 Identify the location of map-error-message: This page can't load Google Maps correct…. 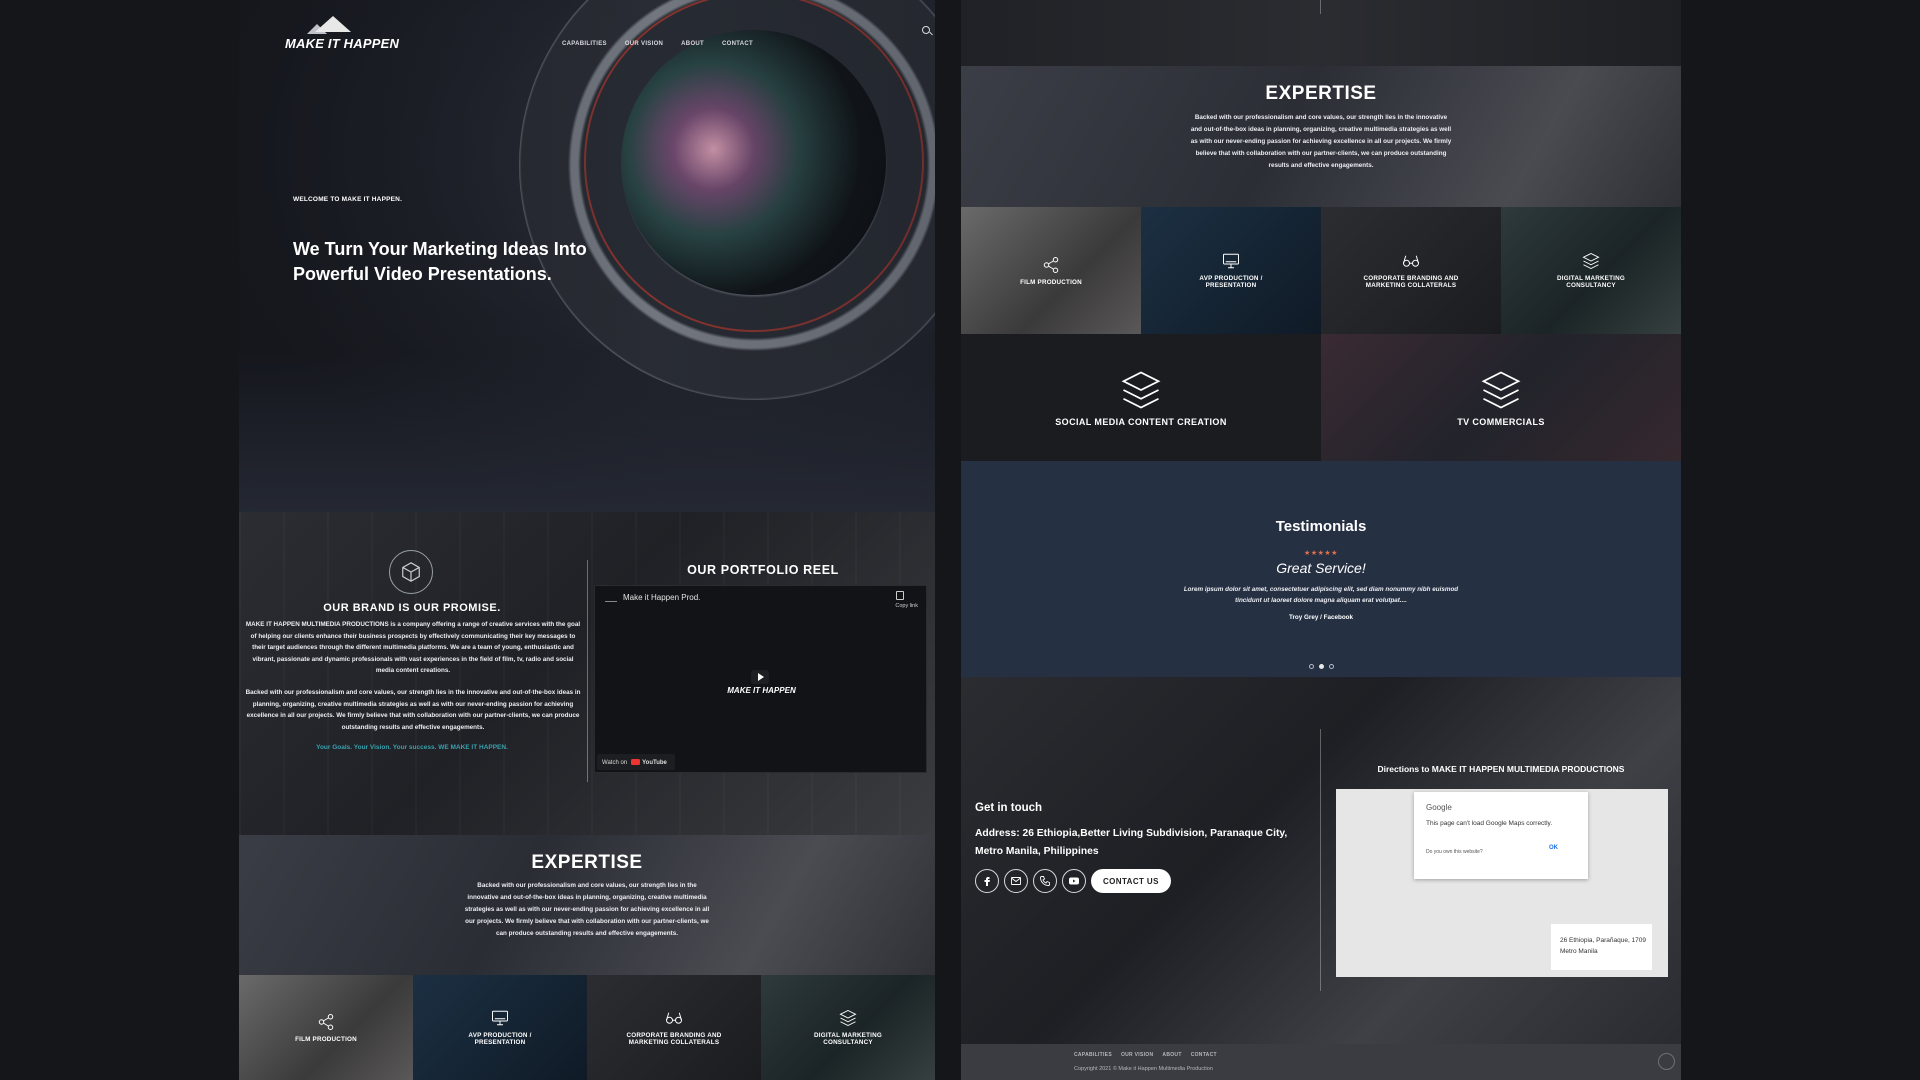
(1489, 823).